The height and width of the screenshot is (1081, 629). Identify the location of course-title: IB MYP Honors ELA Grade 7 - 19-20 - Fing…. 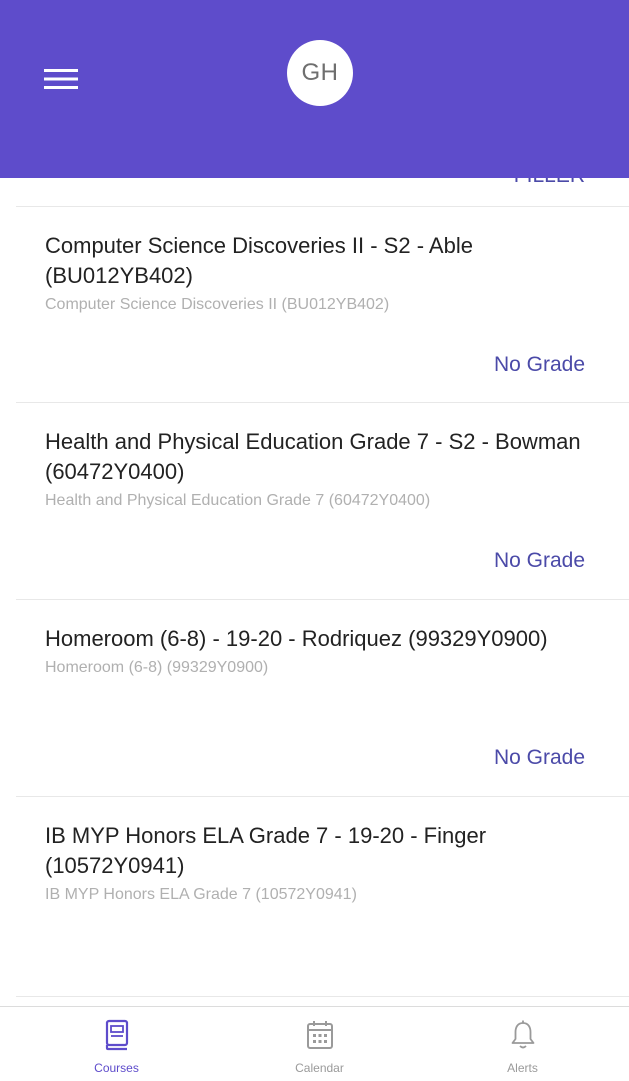
(266, 850).